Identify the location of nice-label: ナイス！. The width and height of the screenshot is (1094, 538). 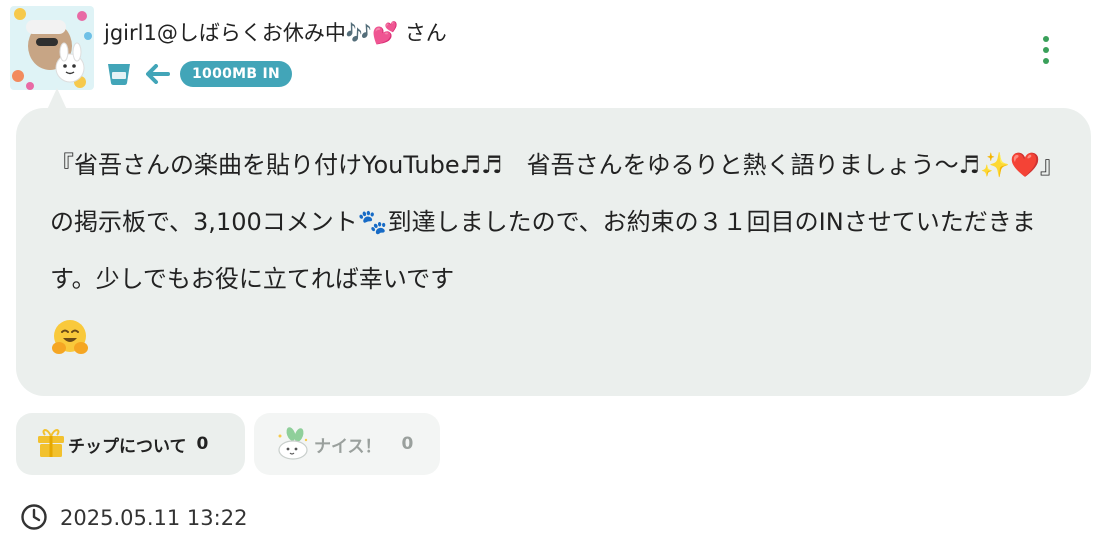
(348, 446).